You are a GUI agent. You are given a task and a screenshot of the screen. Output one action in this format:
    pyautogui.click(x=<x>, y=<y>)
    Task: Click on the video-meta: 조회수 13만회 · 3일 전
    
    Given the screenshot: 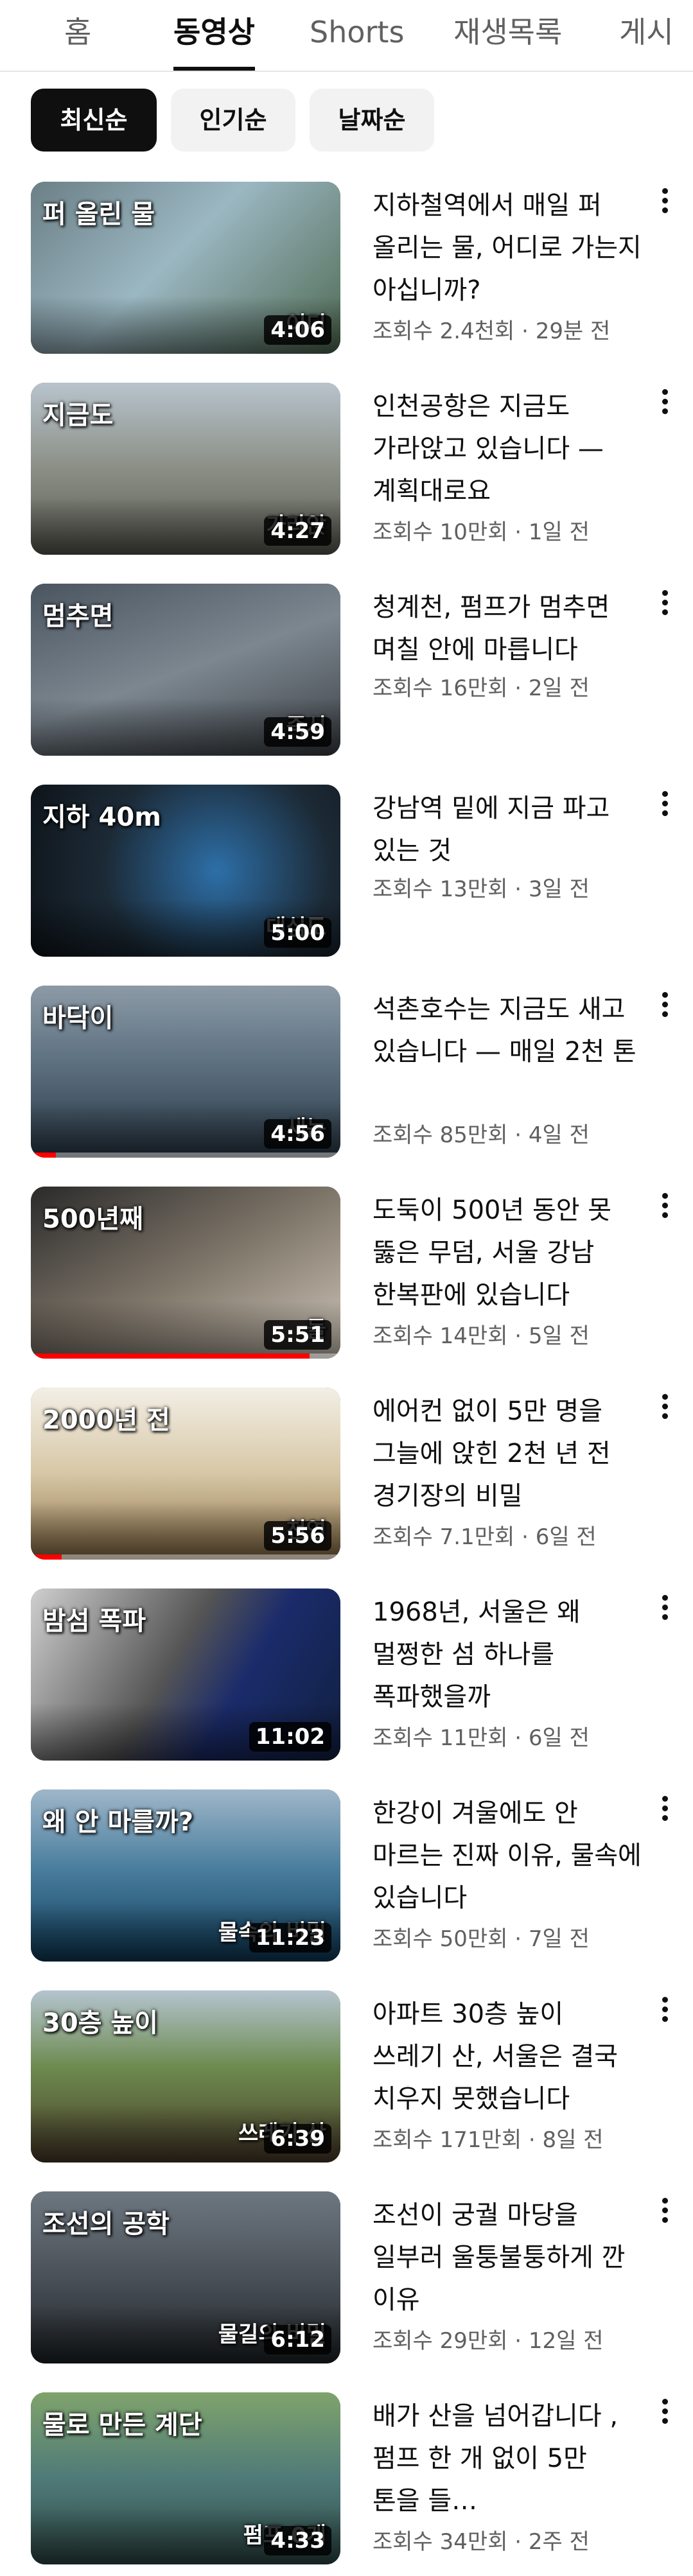 What is the action you would take?
    pyautogui.click(x=482, y=889)
    